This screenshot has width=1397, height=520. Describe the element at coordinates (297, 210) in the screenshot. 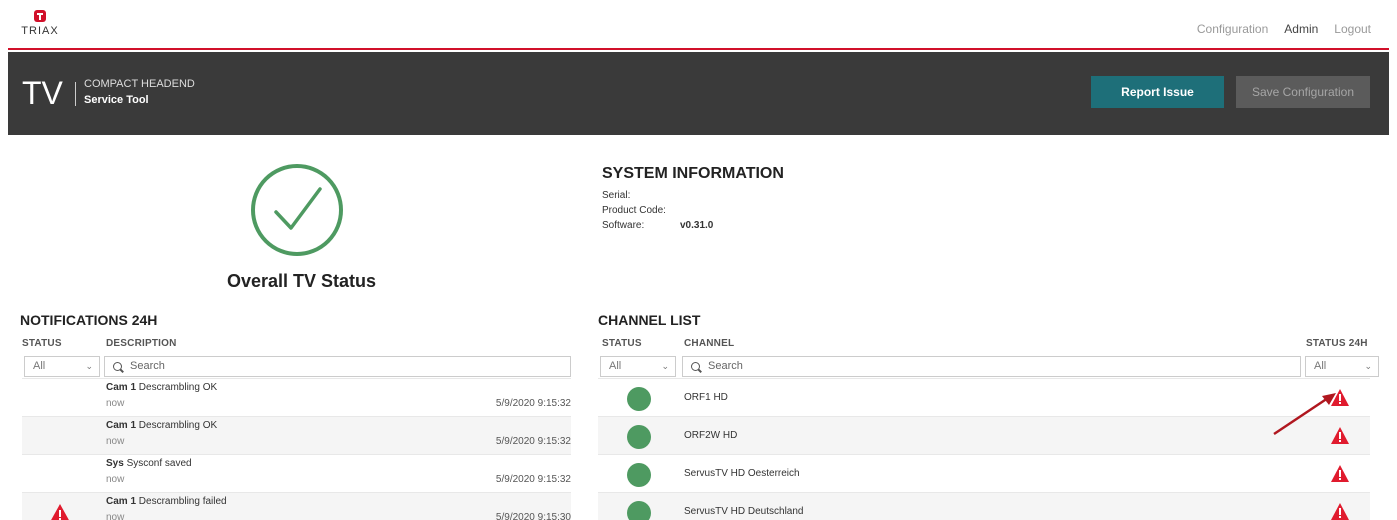

I see `check-circle-icon` at that location.